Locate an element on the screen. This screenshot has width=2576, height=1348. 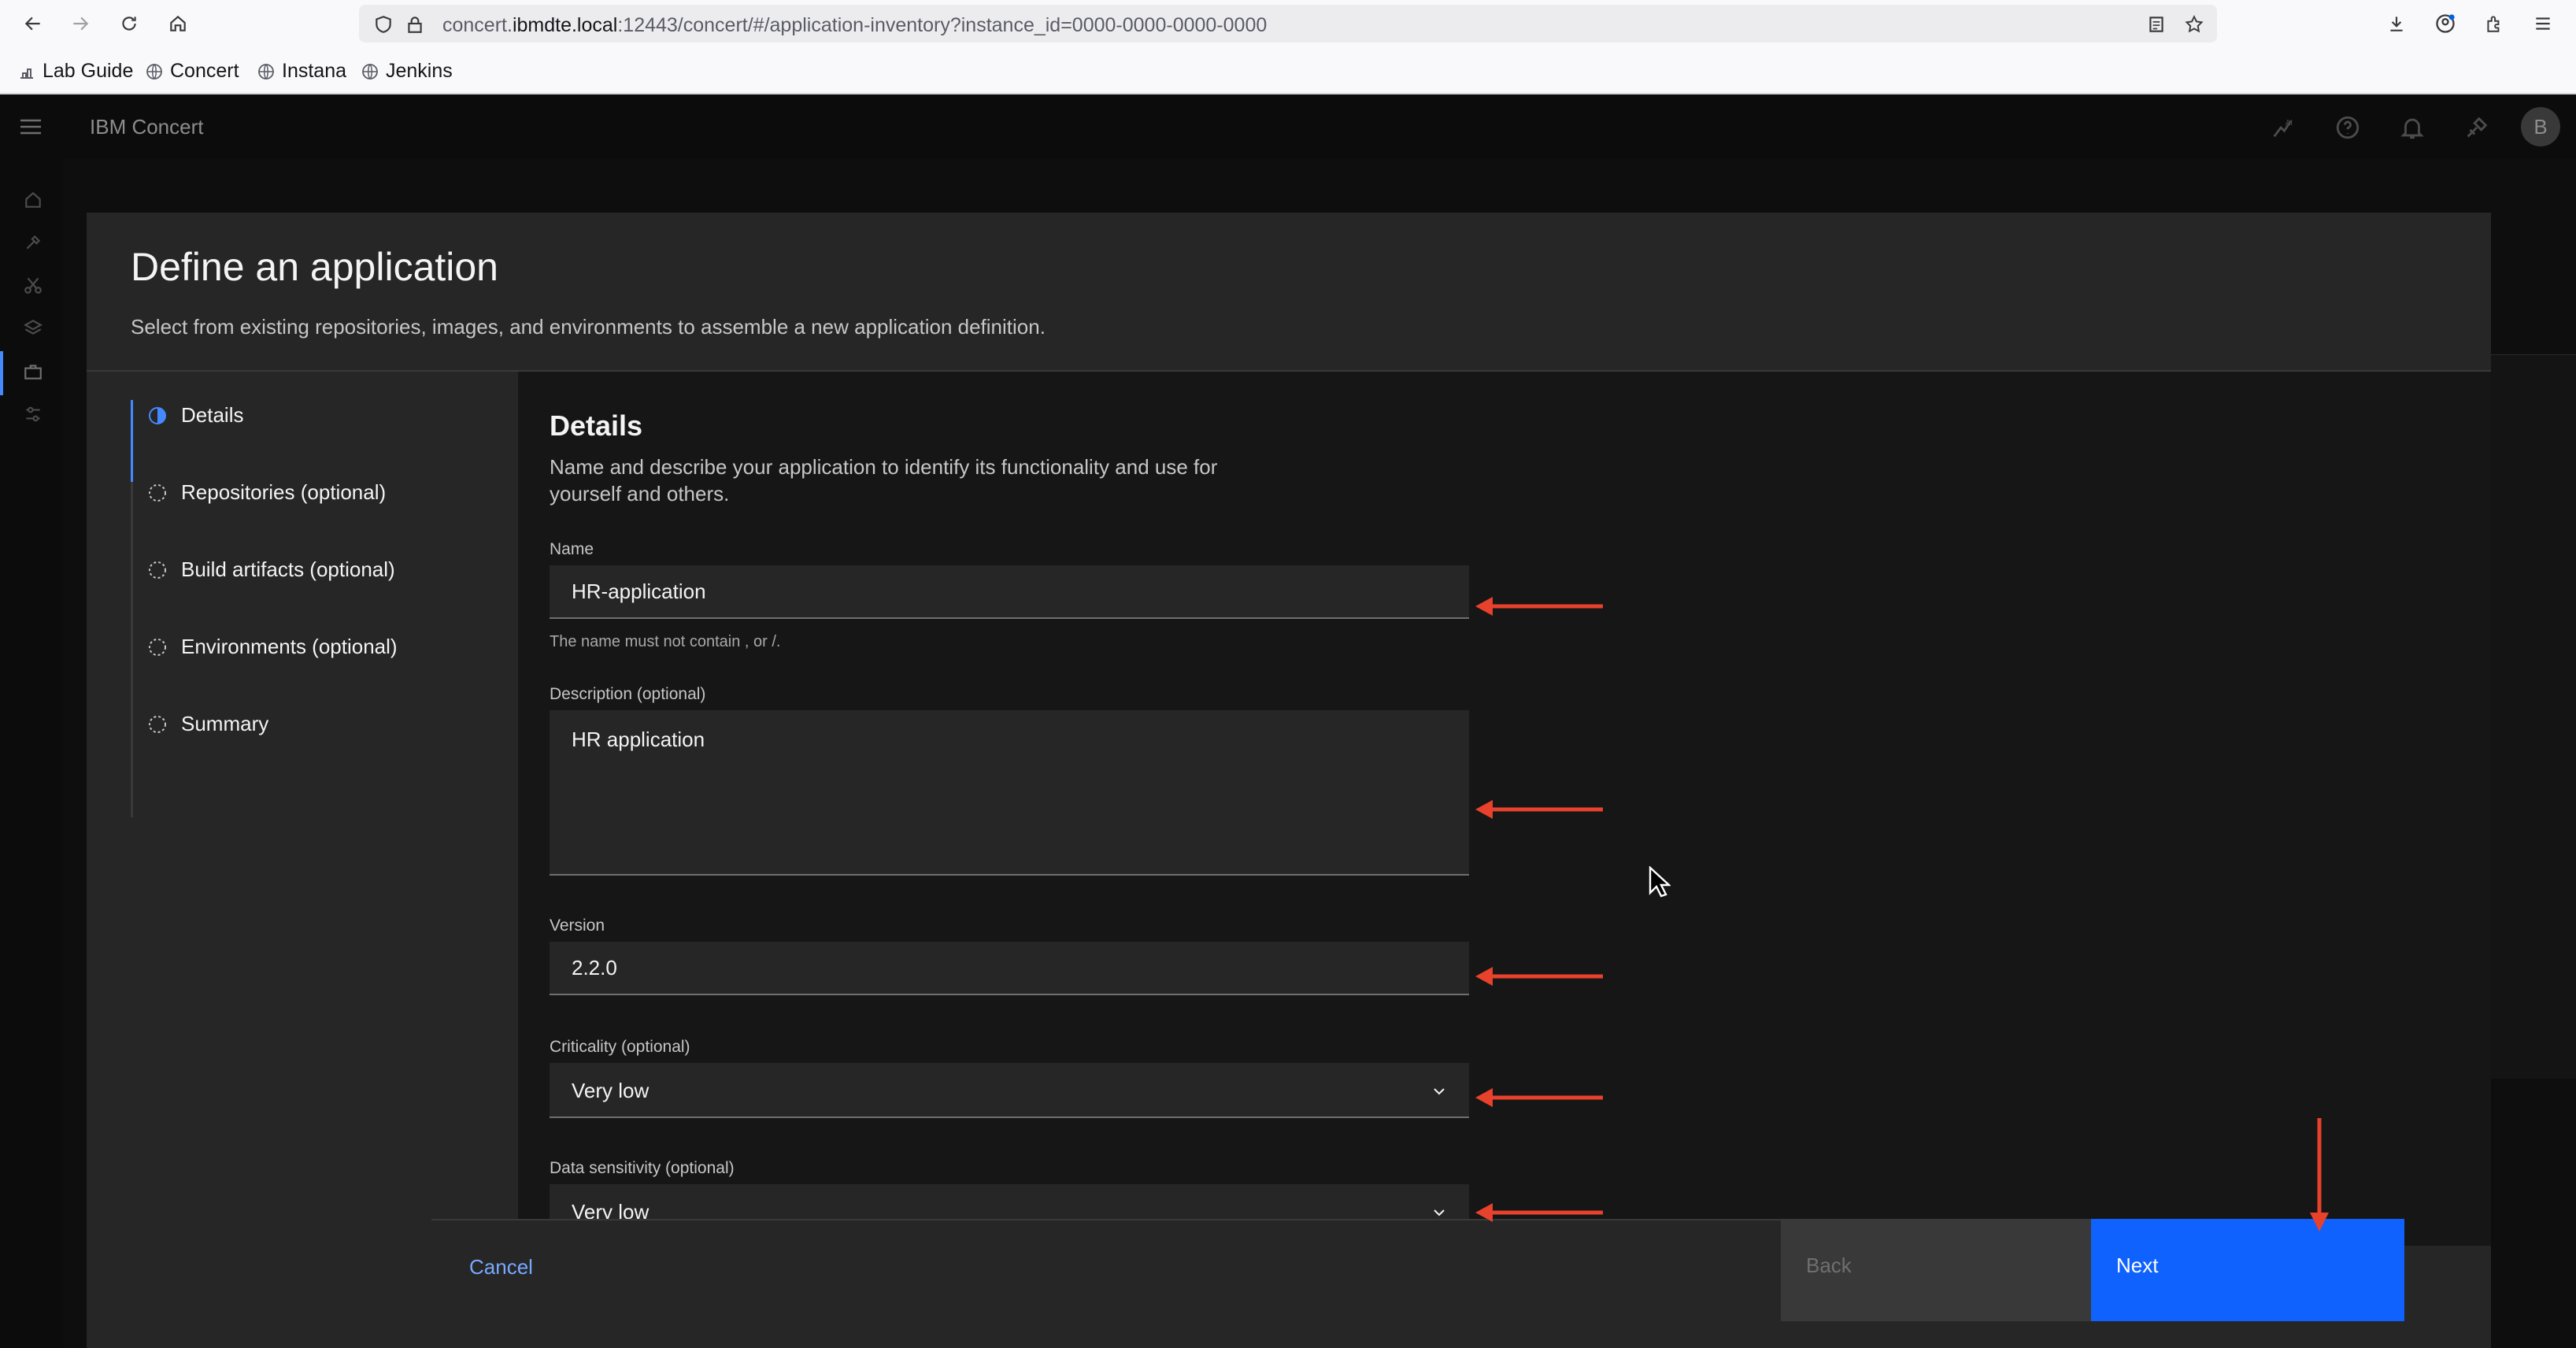
side-navigation-rail is located at coordinates (31, 754).